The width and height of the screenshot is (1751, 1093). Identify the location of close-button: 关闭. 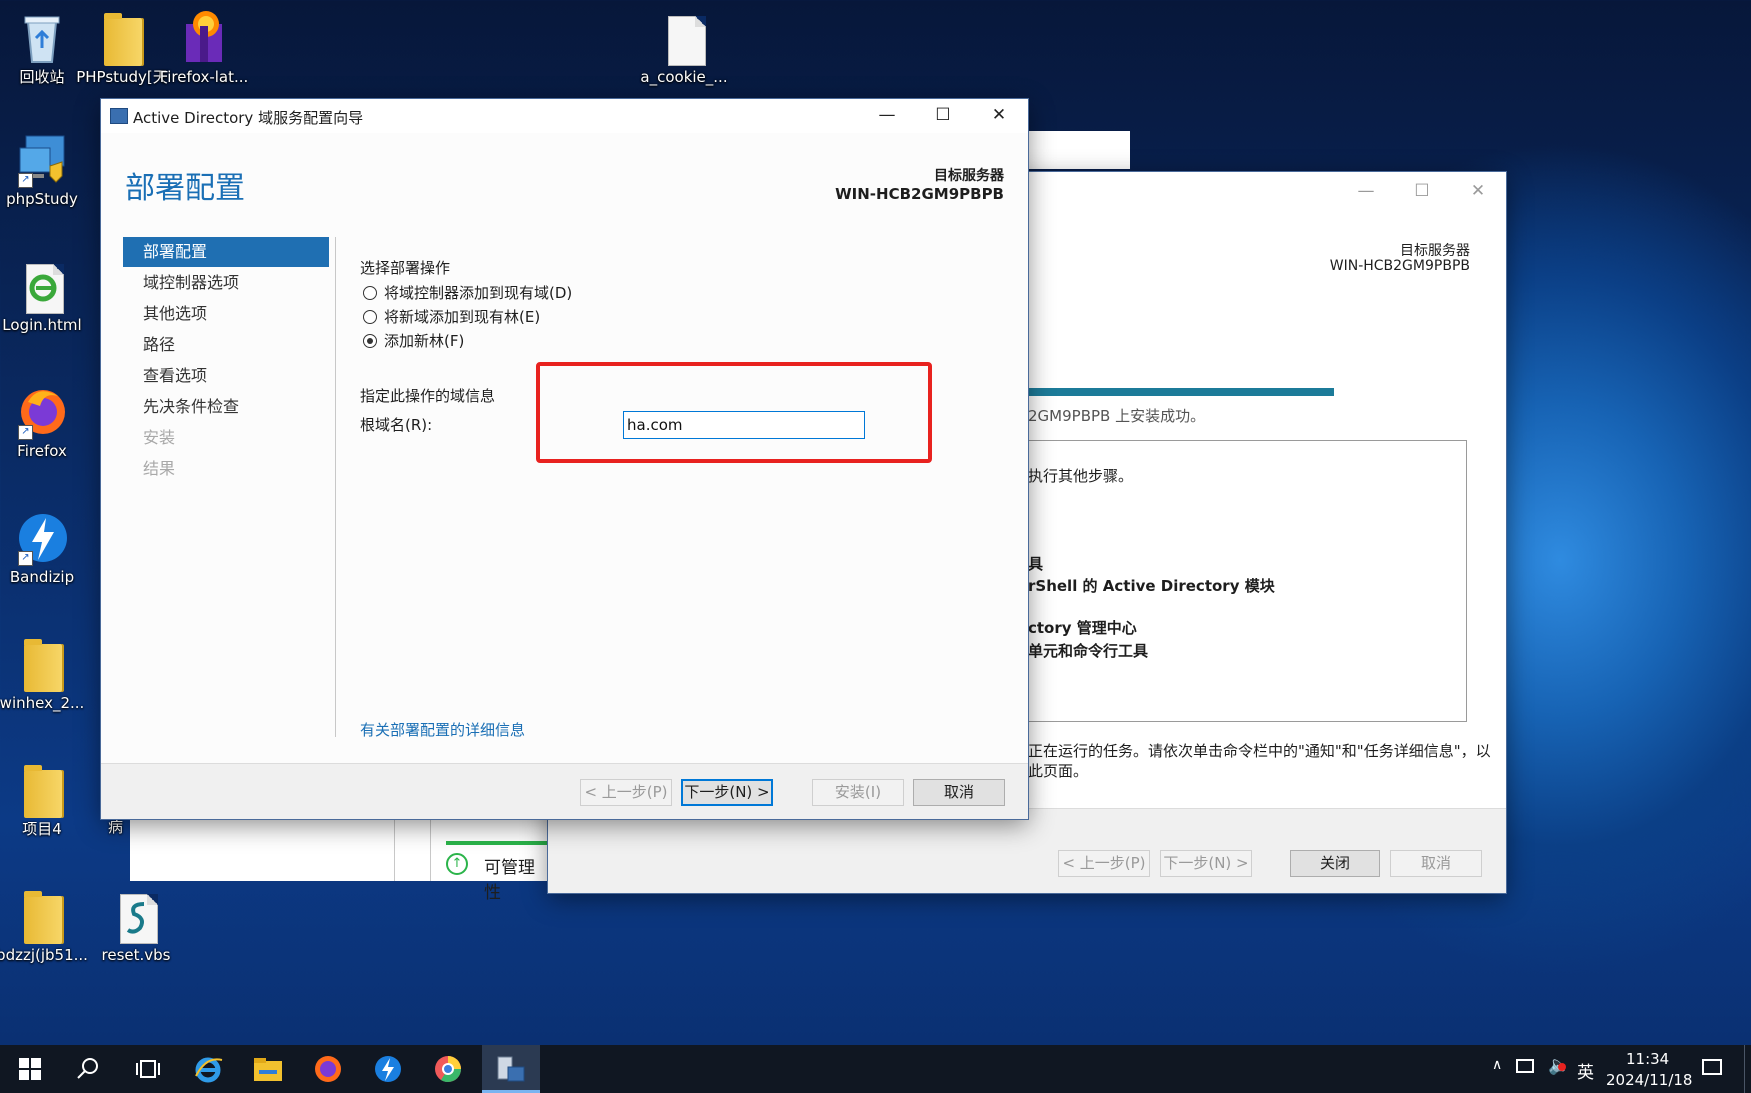
(1335, 863).